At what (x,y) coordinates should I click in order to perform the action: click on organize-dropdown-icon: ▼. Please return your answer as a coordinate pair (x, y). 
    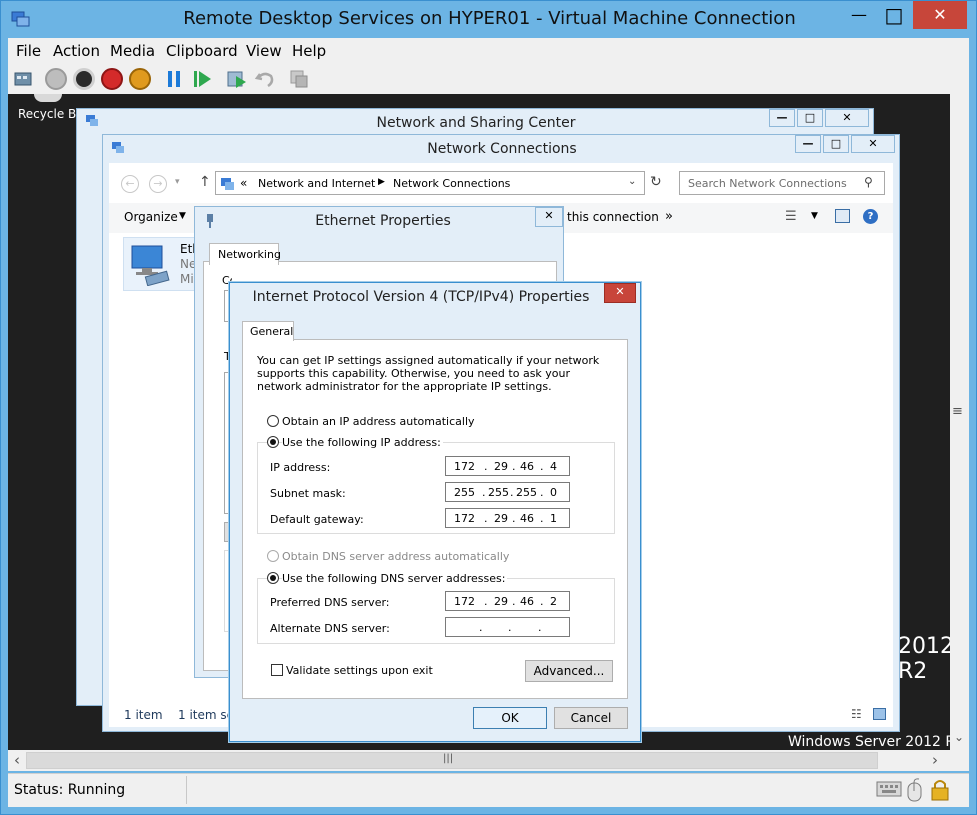
    Looking at the image, I should click on (182, 216).